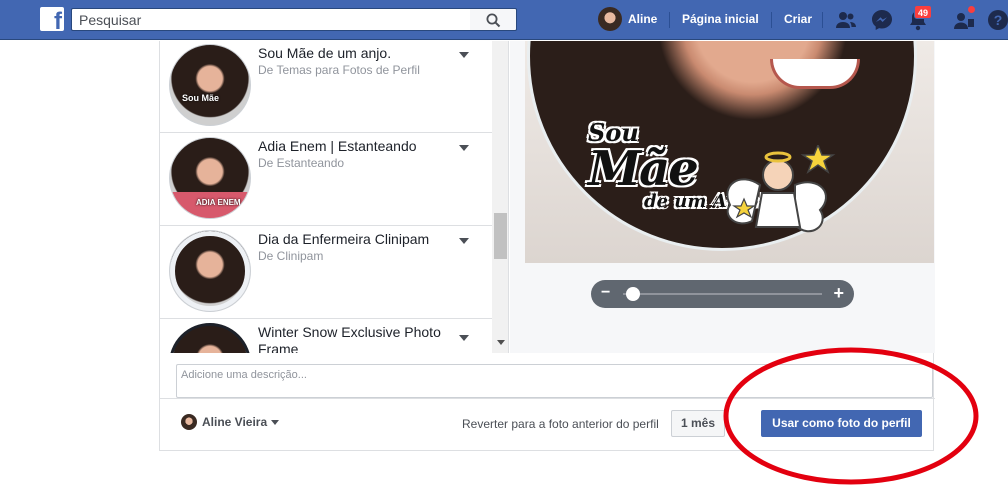  Describe the element at coordinates (210, 178) in the screenshot. I see `frame-thumbnail: ADIA ENEM` at that location.